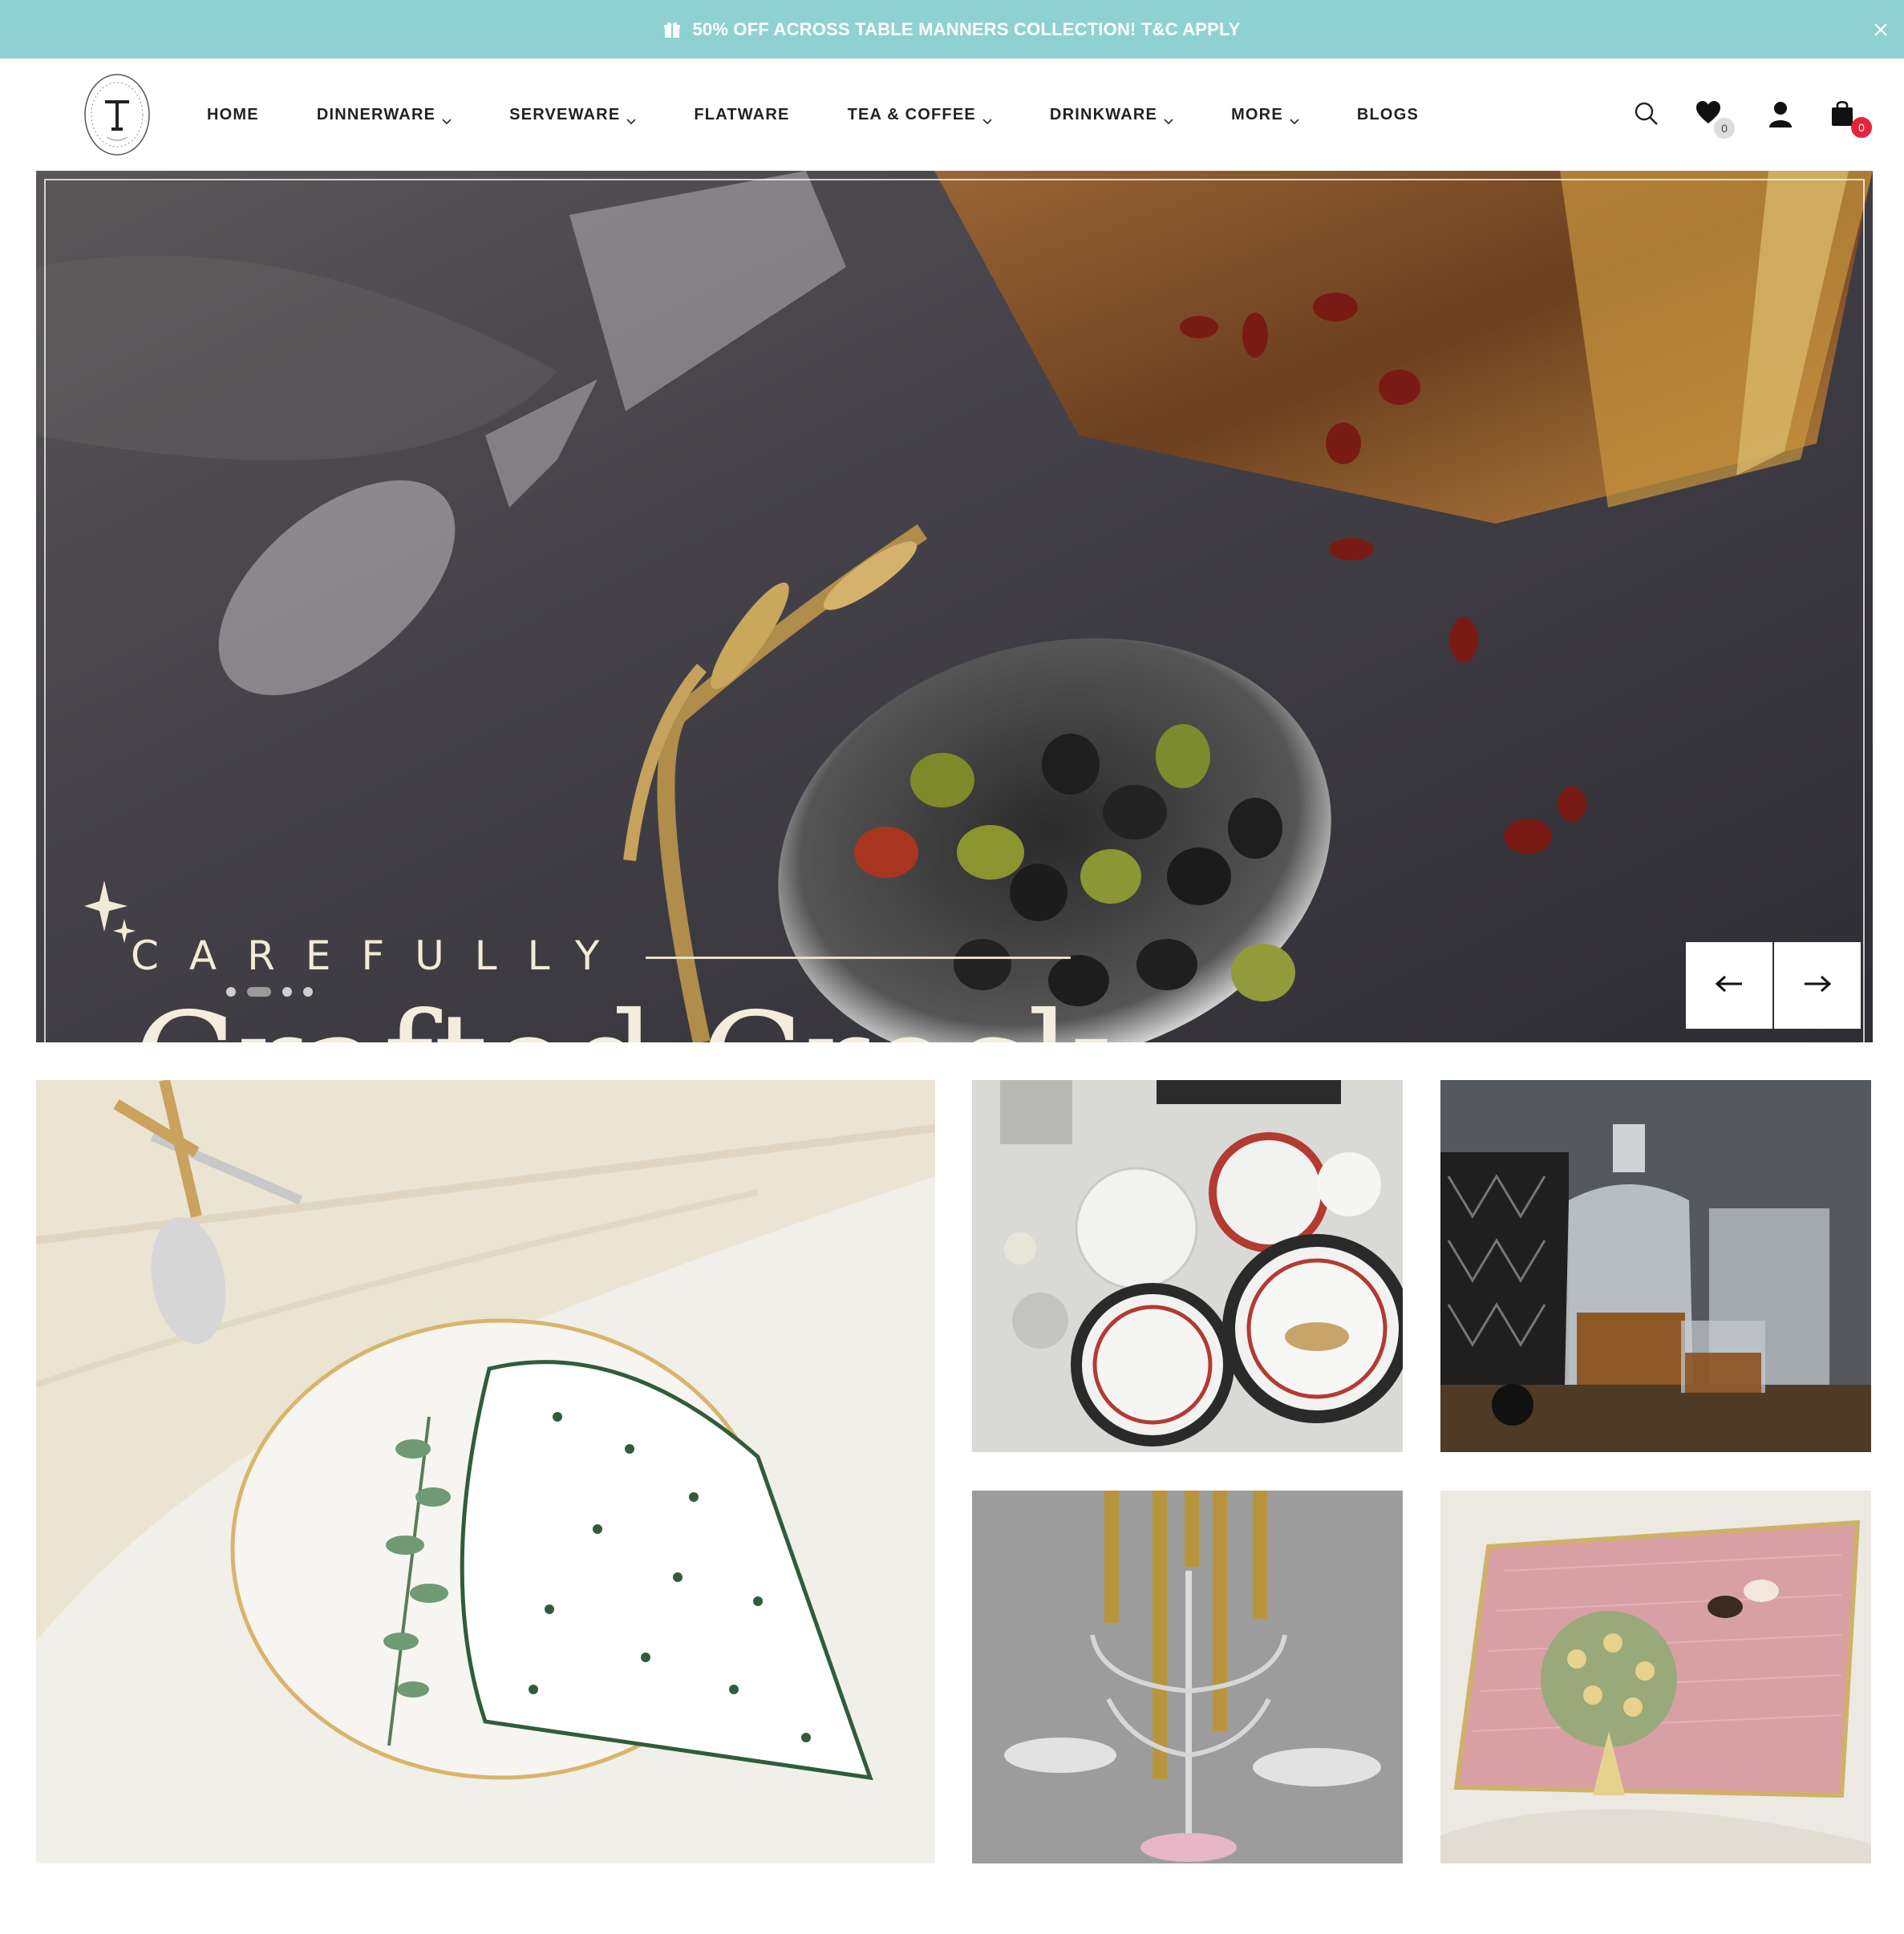 The height and width of the screenshot is (1934, 1904). Describe the element at coordinates (117, 114) in the screenshot. I see `logo` at that location.